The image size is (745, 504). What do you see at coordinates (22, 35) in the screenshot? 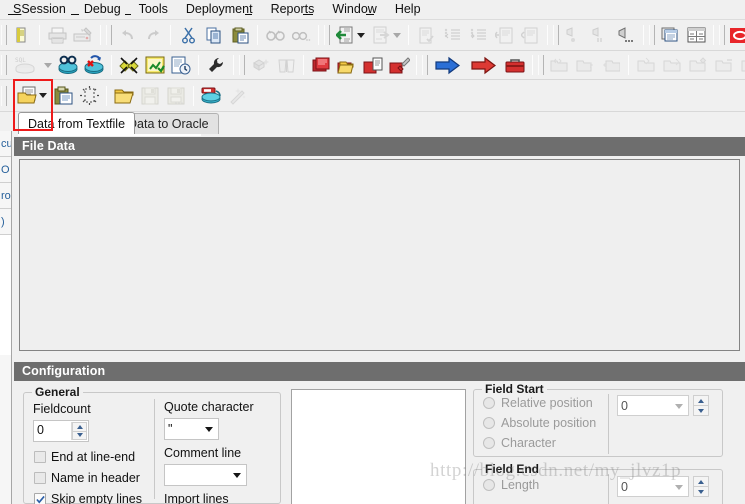
I see `new-document-icon` at bounding box center [22, 35].